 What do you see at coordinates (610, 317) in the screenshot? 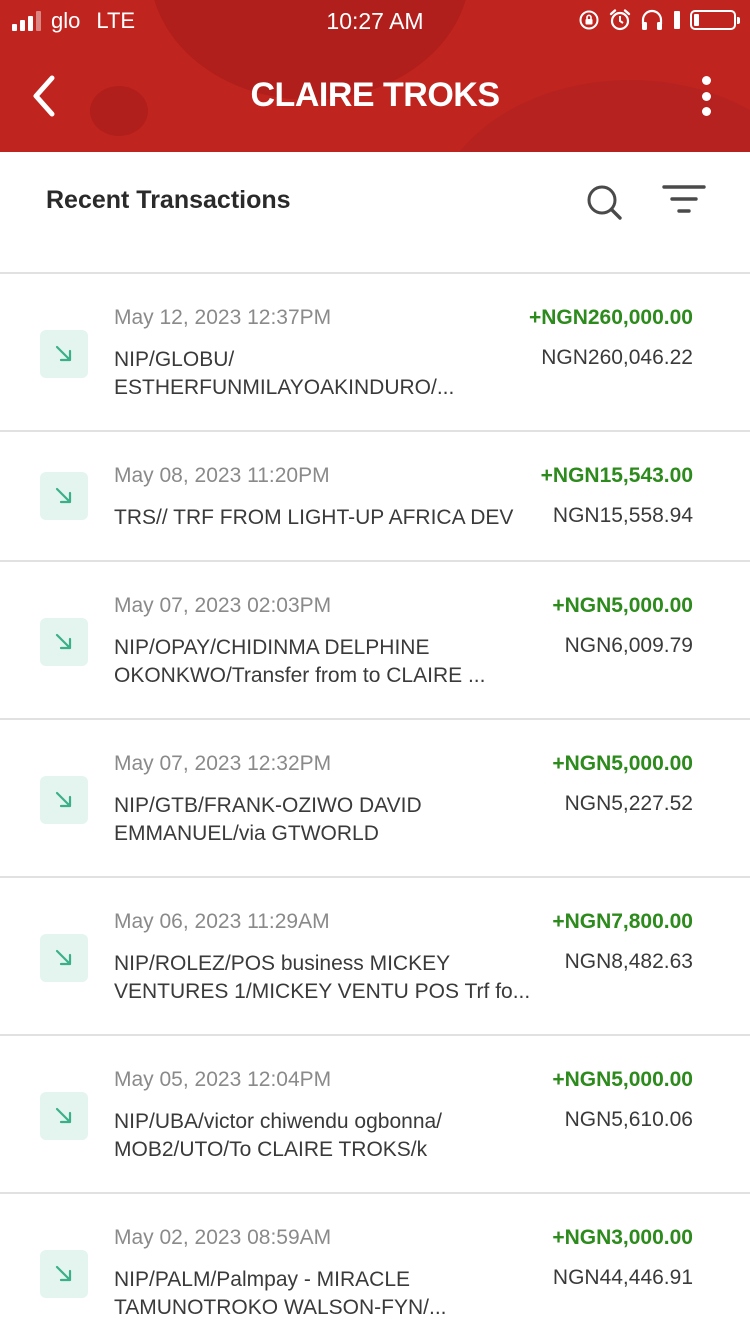
I see `transaction-amount: +NGN260,000.00` at bounding box center [610, 317].